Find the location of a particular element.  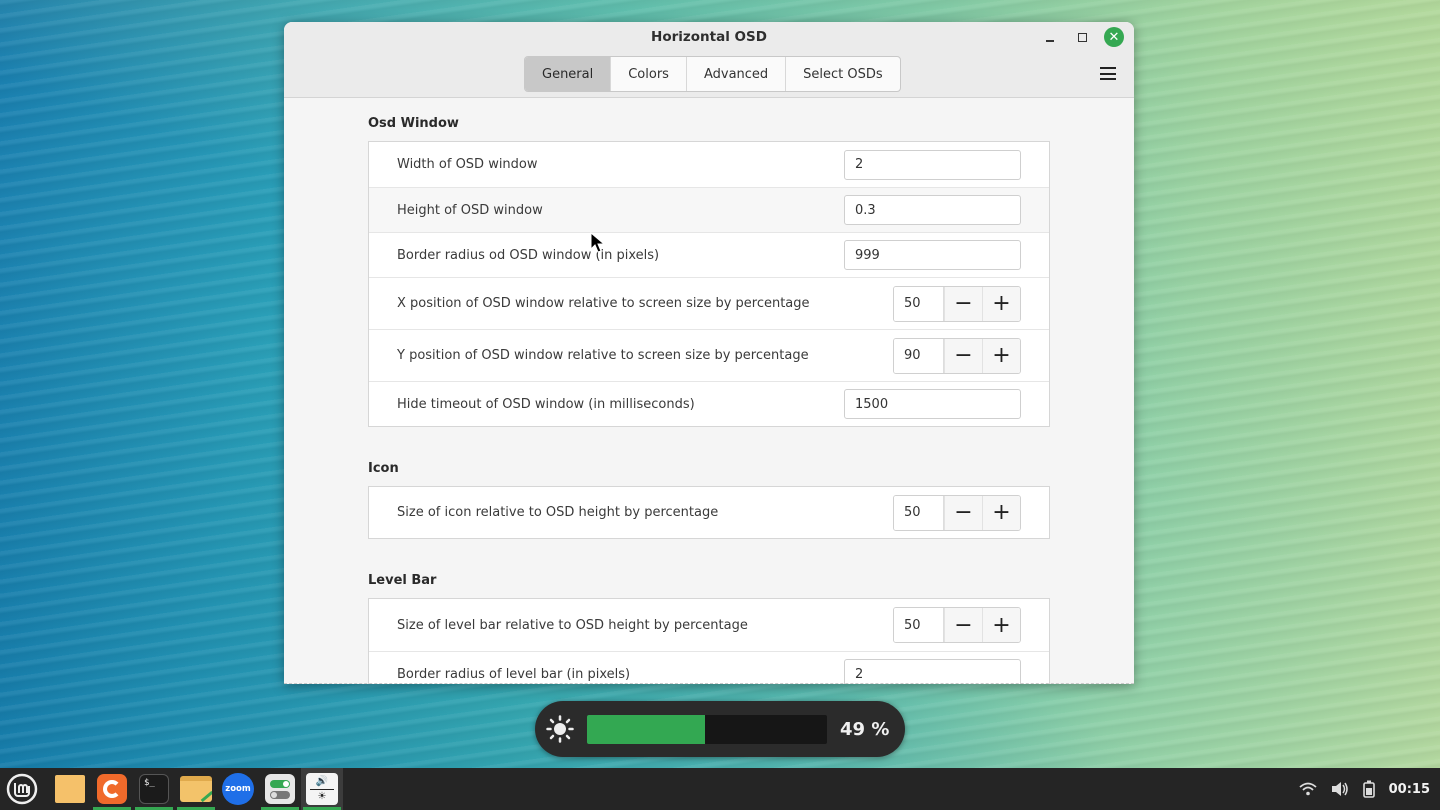

maximize-button is located at coordinates (1082, 37).